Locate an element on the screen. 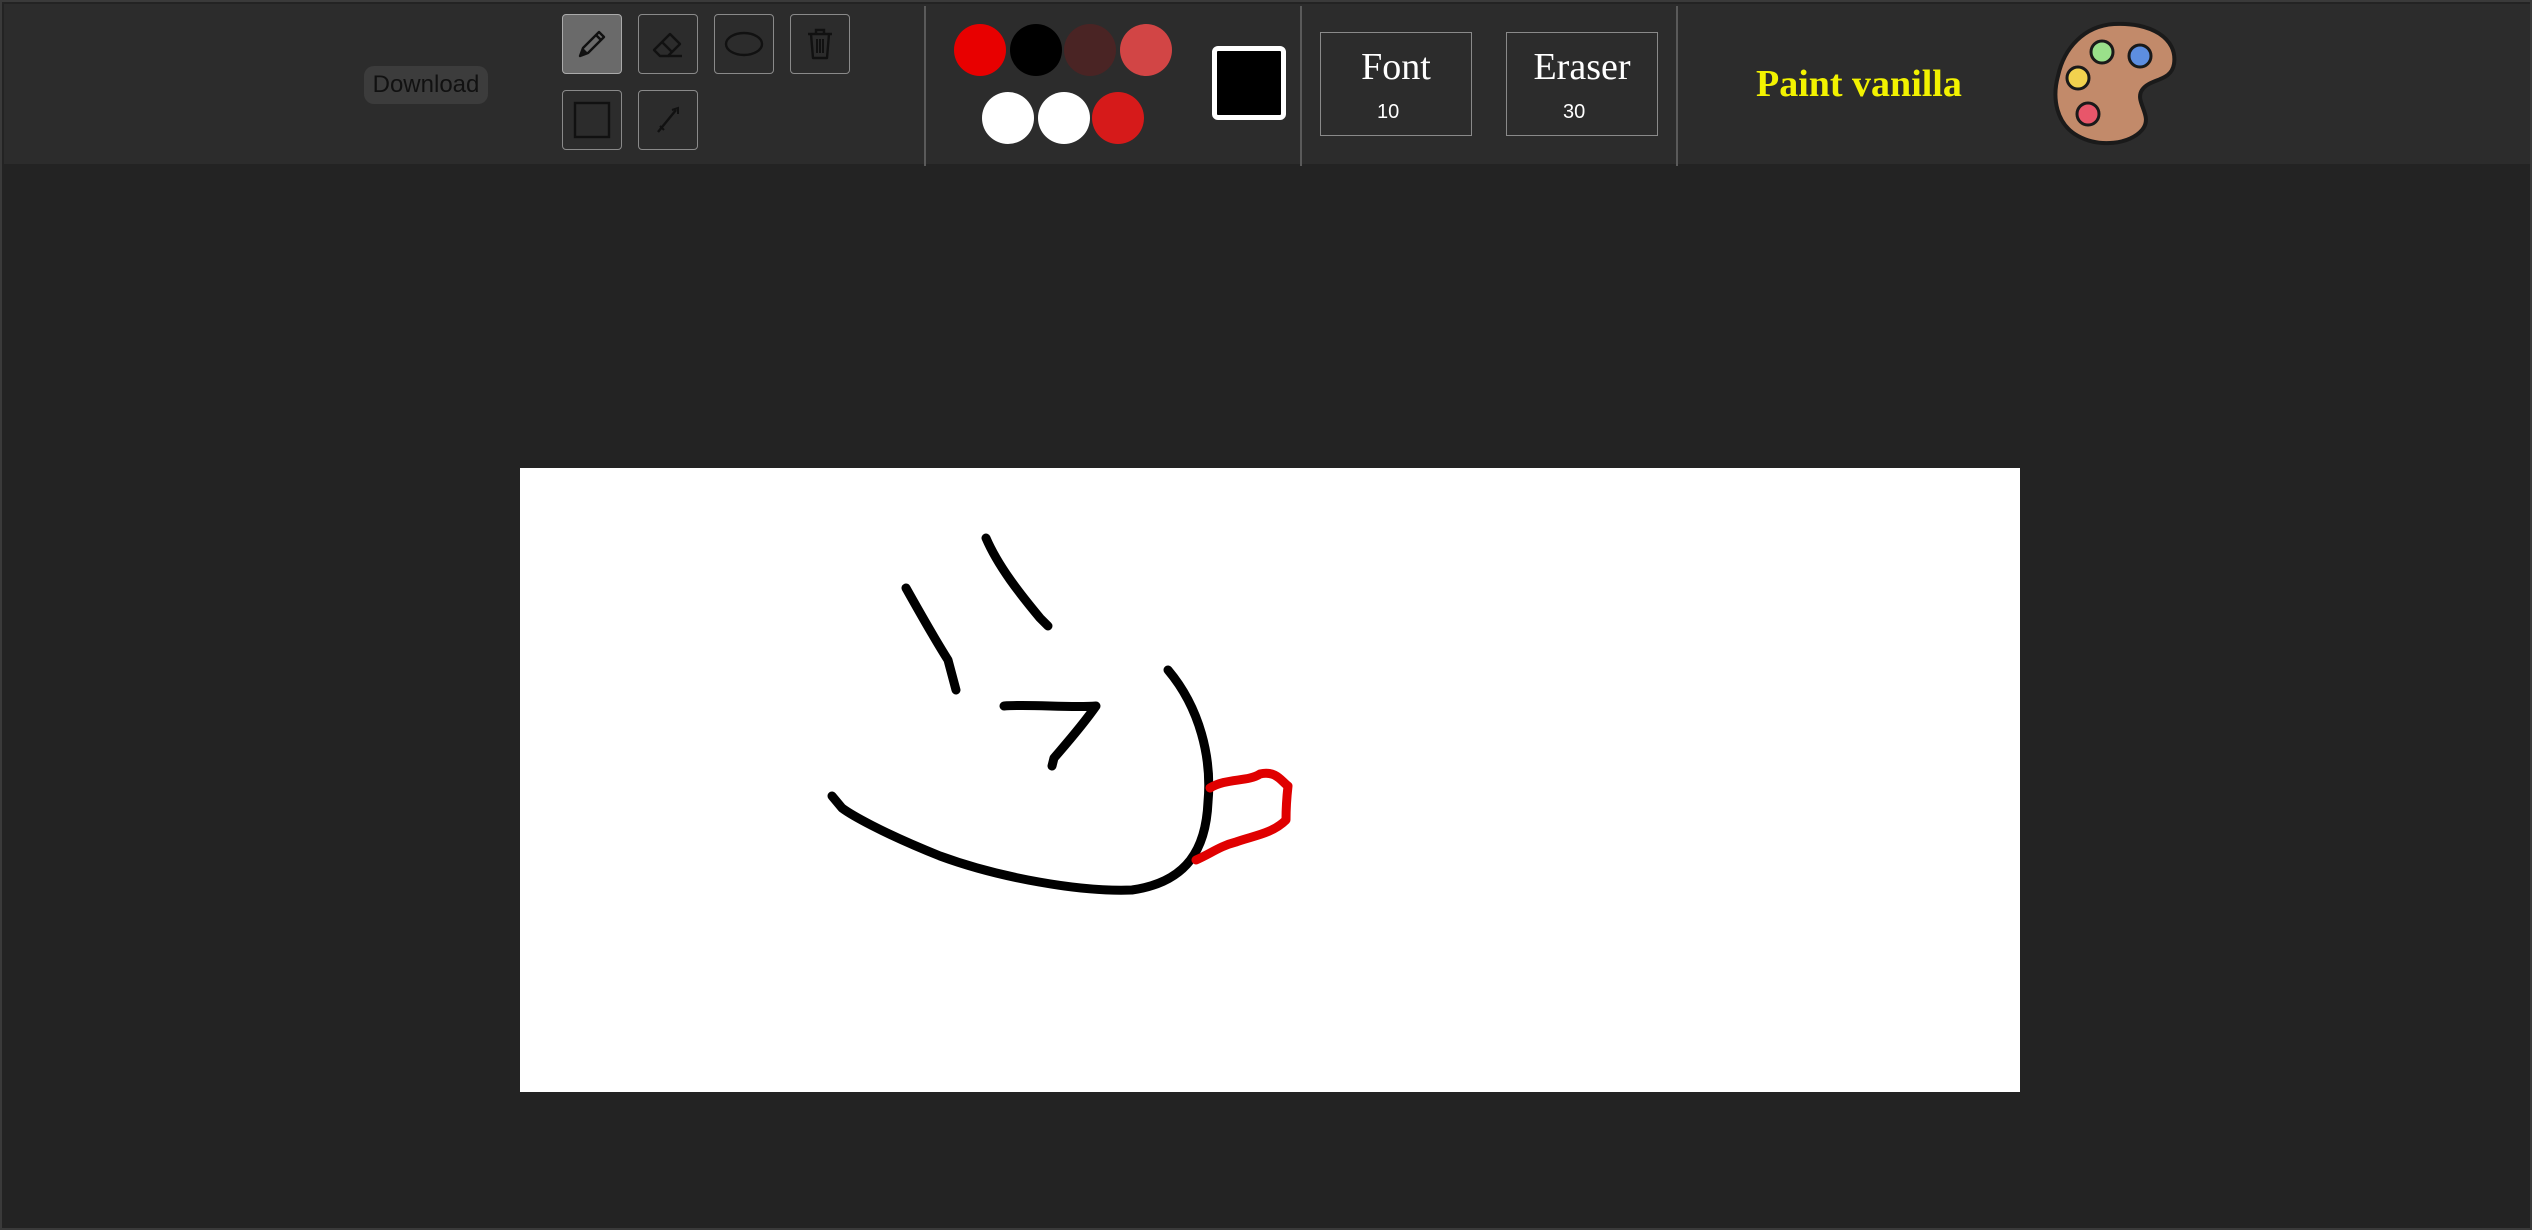 This screenshot has height=1230, width=2532. line-tool-button is located at coordinates (668, 120).